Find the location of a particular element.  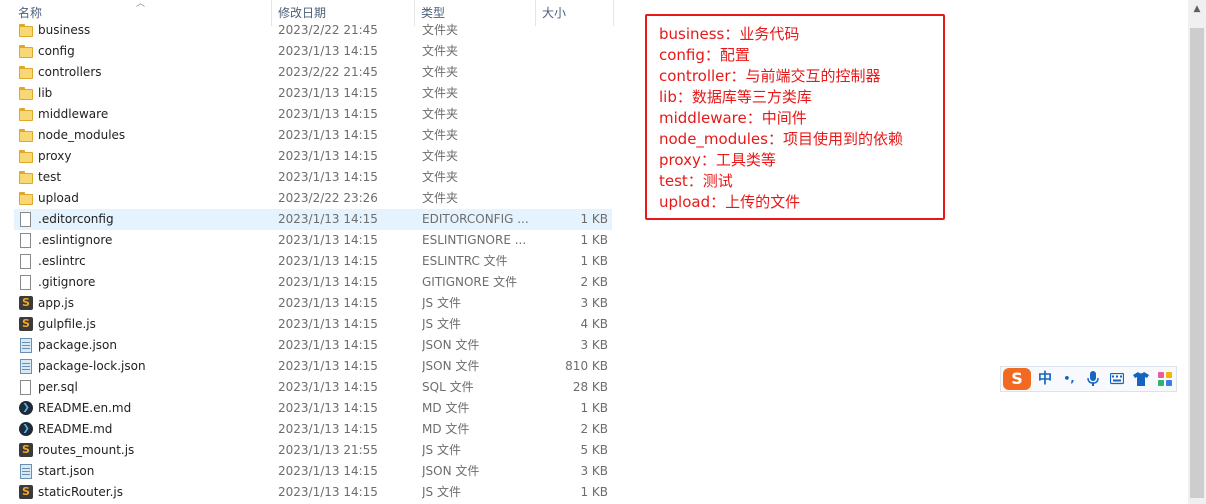

sogou-logo-icon: S is located at coordinates (1017, 379).